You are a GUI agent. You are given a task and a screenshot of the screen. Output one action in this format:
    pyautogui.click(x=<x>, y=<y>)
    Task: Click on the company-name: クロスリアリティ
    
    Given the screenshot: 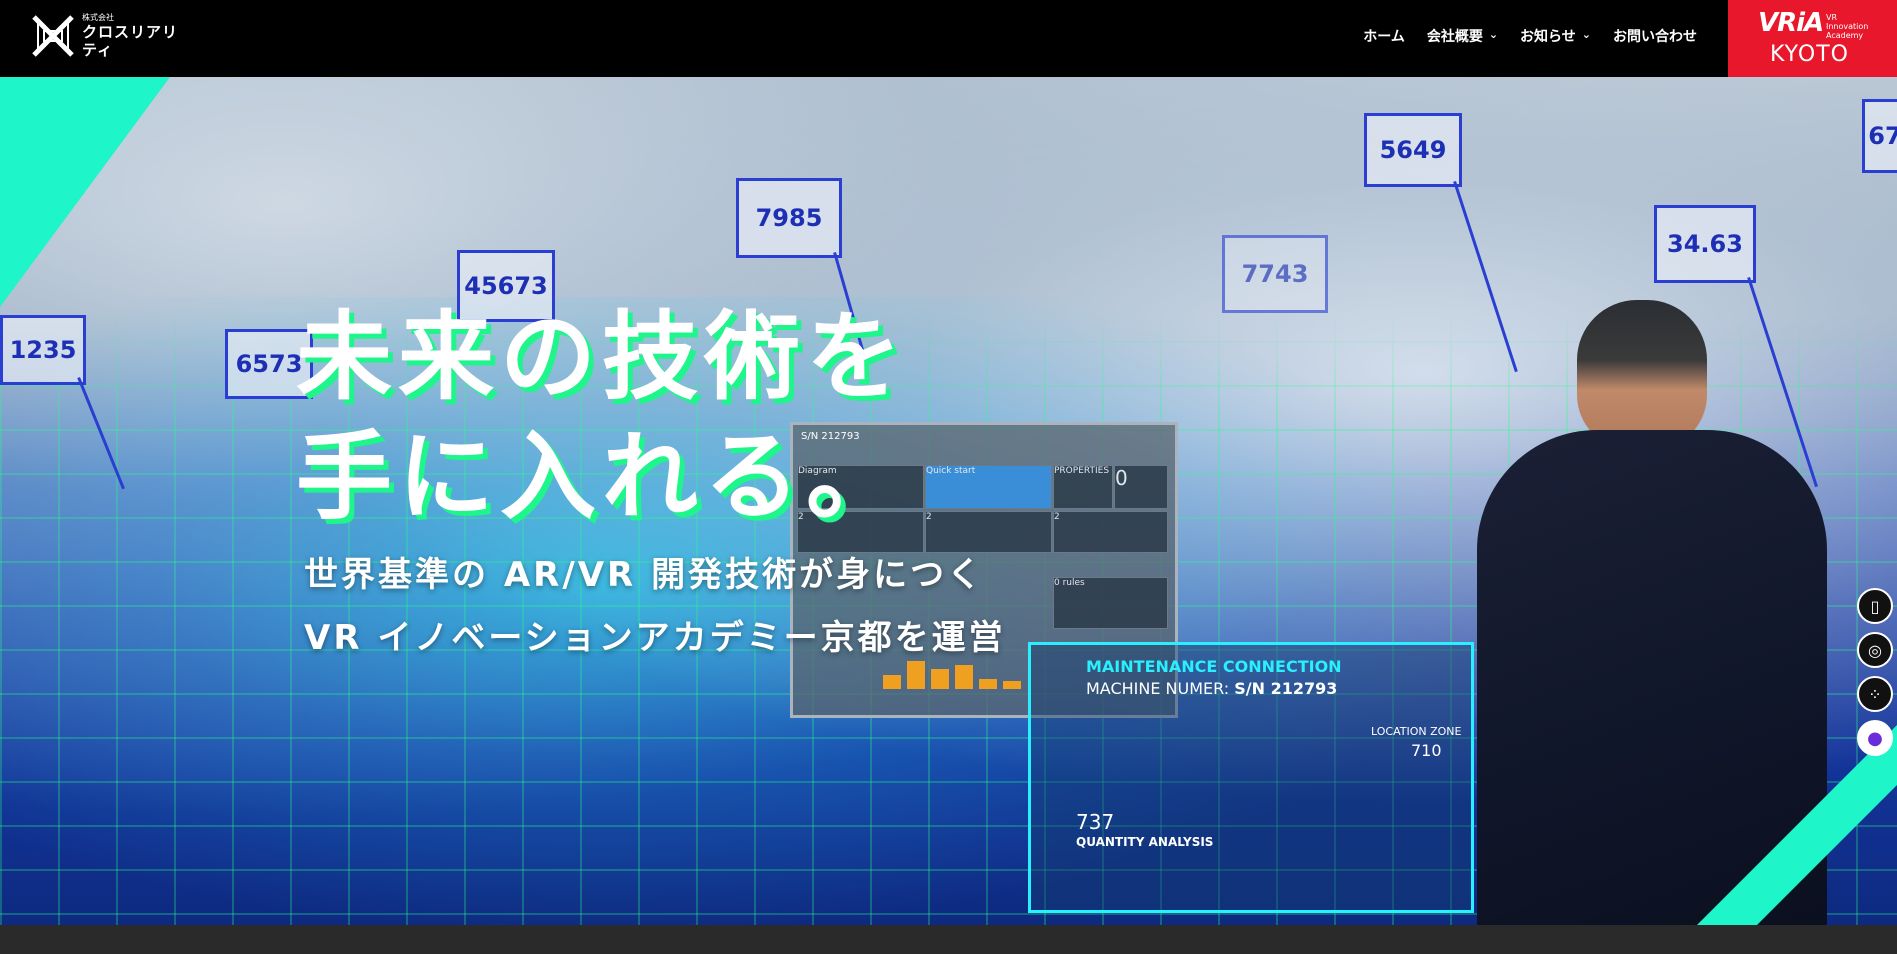 What is the action you would take?
    pyautogui.click(x=130, y=41)
    